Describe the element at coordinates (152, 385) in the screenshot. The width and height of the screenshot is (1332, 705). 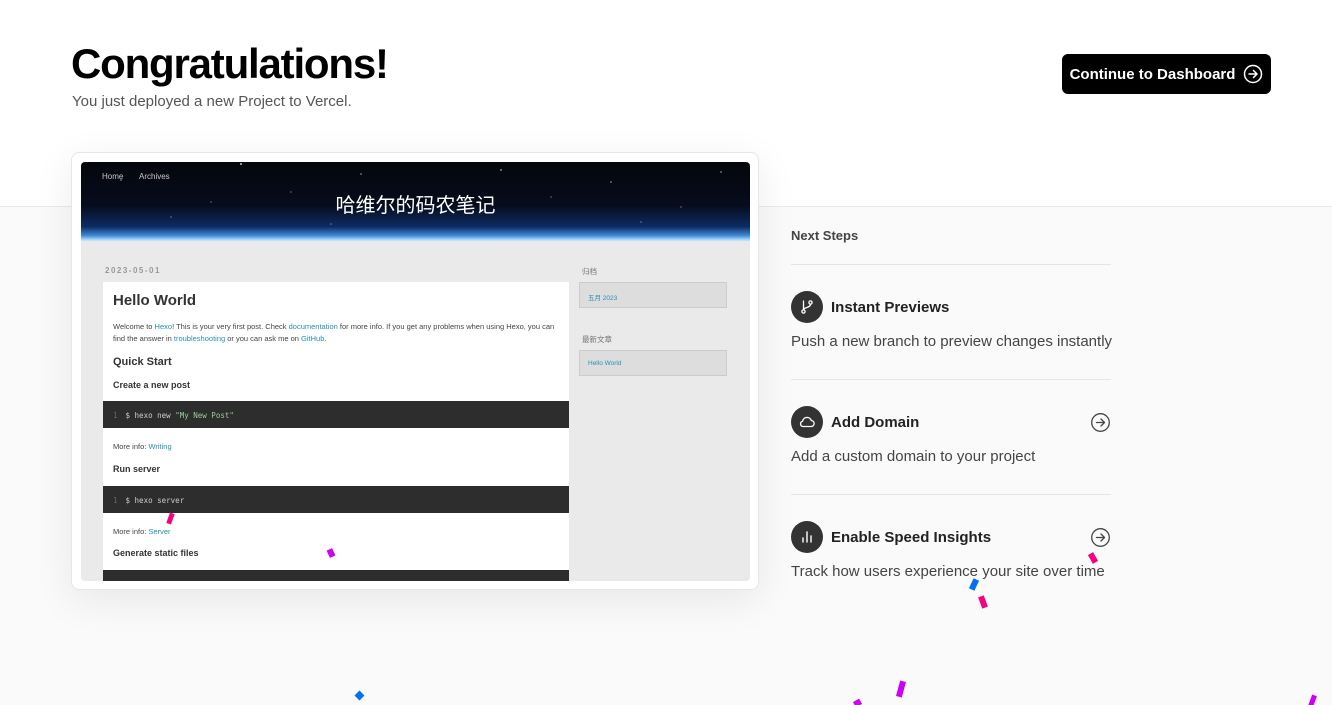
I see `create-post-heading: Create a new post` at that location.